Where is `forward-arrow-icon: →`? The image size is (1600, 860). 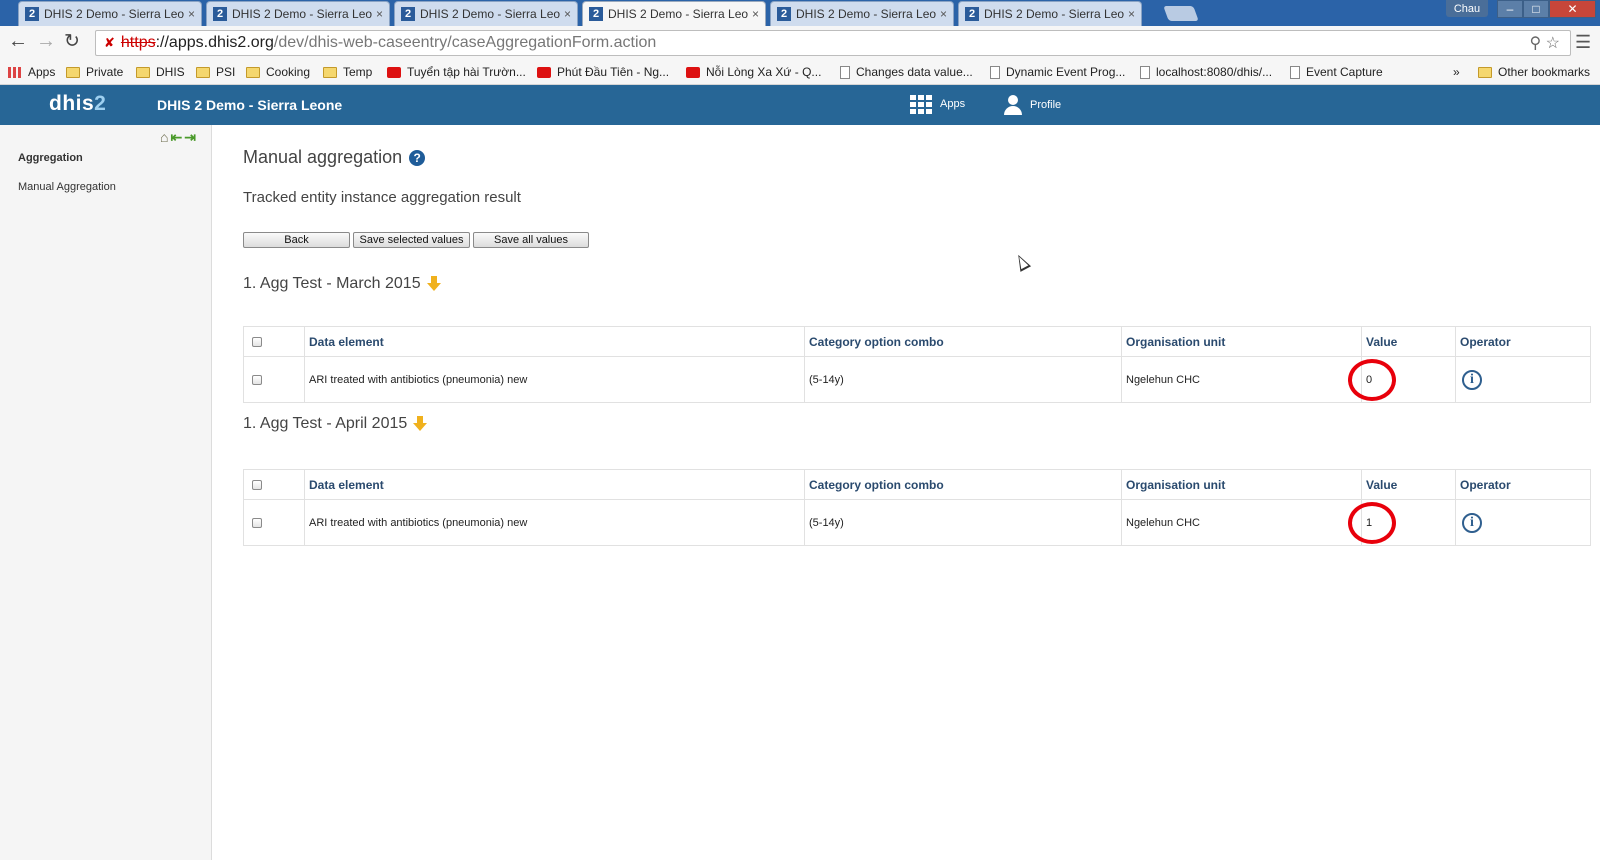
forward-arrow-icon: → is located at coordinates (46, 41).